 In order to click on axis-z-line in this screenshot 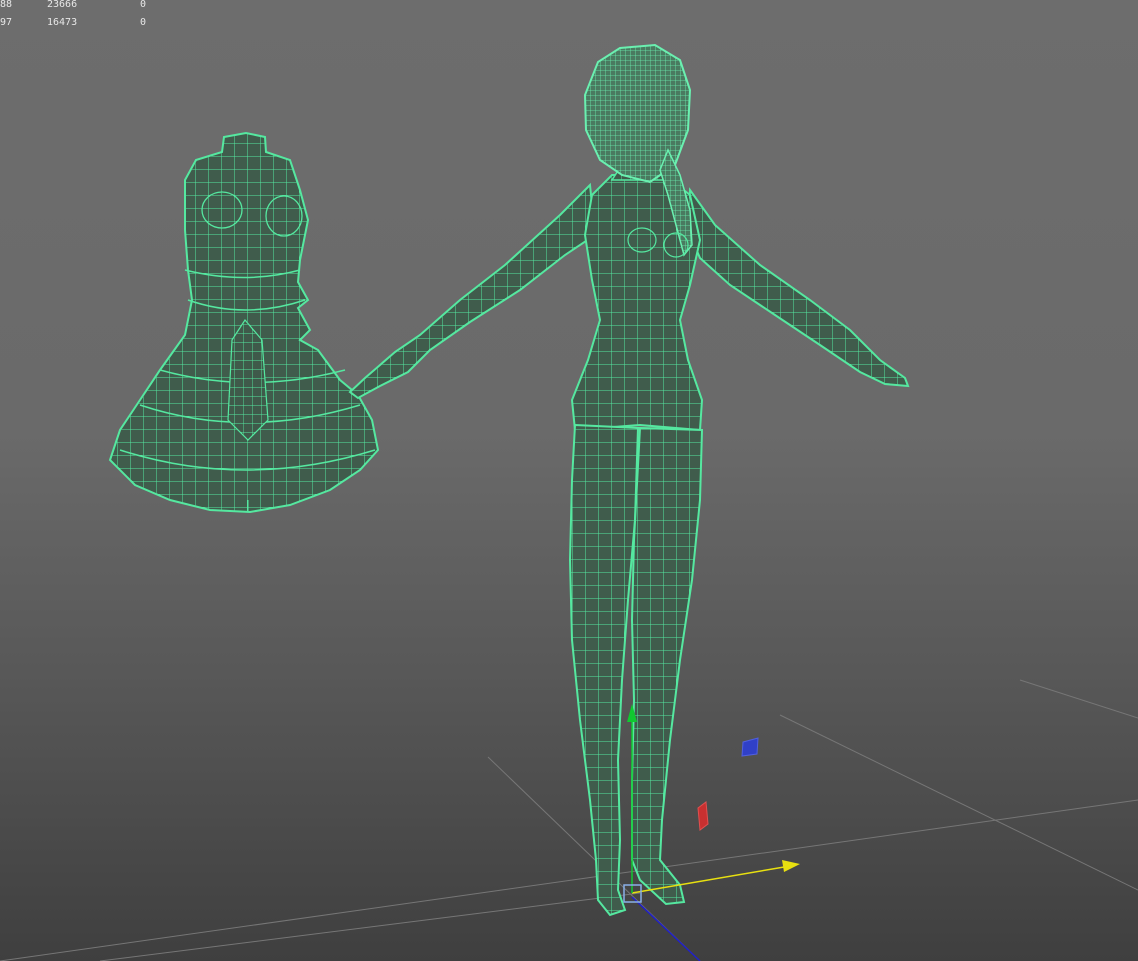, I will do `click(666, 928)`.